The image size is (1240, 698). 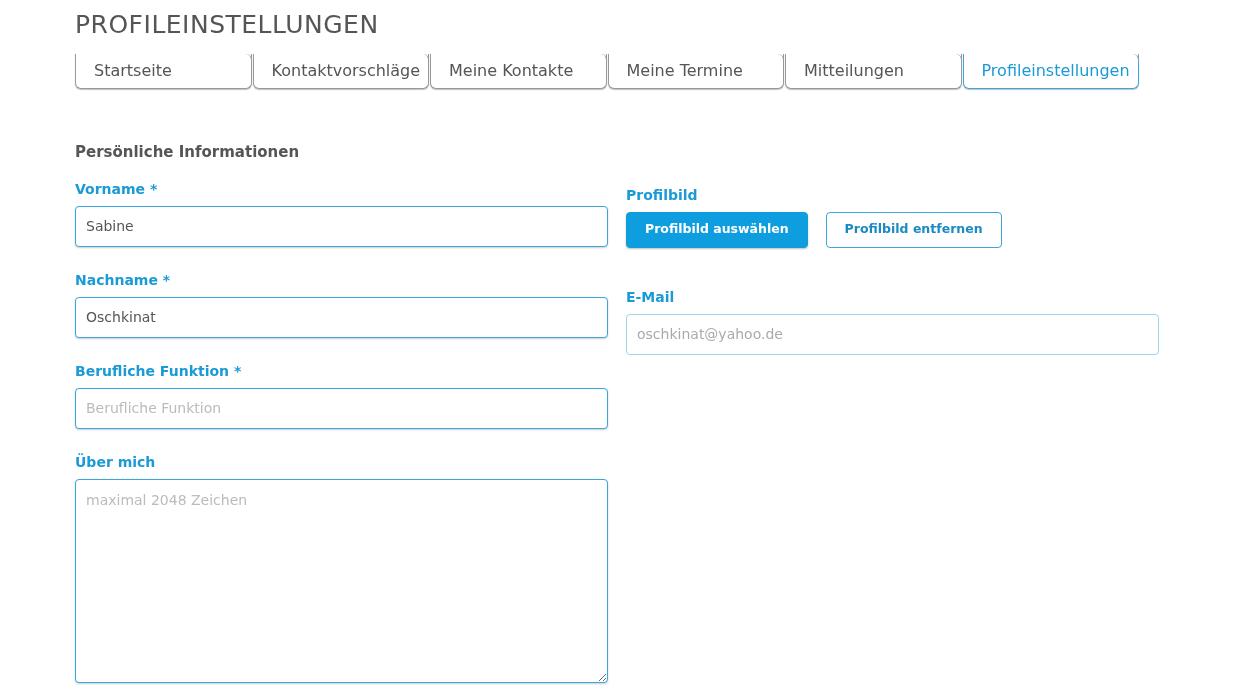 I want to click on field-label: Über mich, so click(x=116, y=462).